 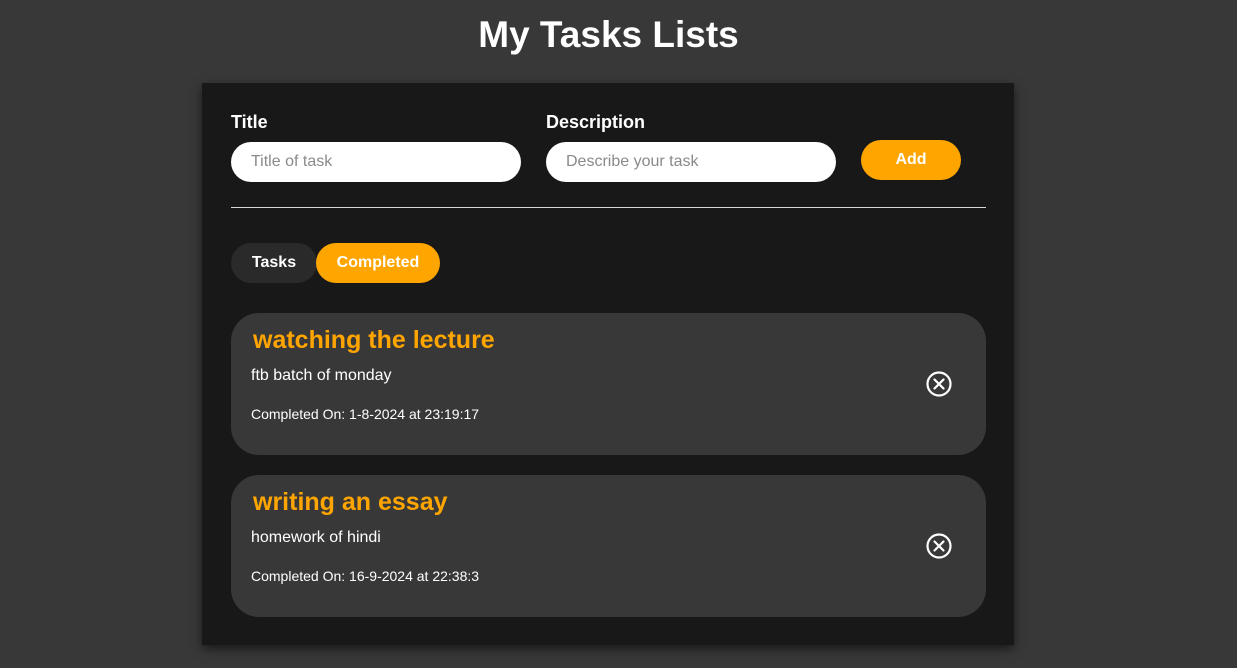 What do you see at coordinates (608, 34) in the screenshot?
I see `page-title: My Tasks Lists` at bounding box center [608, 34].